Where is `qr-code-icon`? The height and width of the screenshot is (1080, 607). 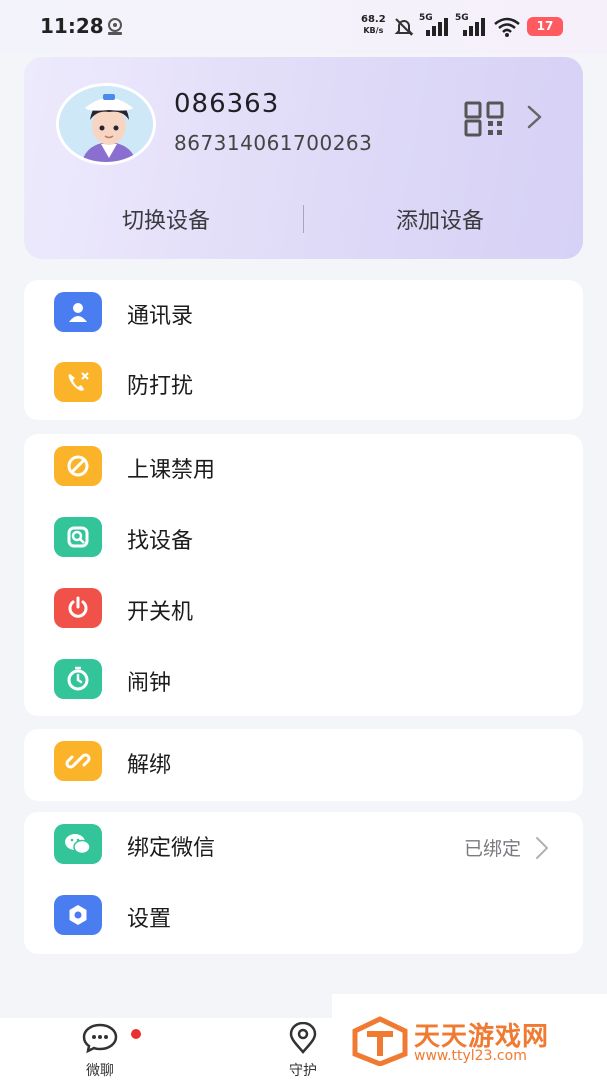
qr-code-icon is located at coordinates (485, 119).